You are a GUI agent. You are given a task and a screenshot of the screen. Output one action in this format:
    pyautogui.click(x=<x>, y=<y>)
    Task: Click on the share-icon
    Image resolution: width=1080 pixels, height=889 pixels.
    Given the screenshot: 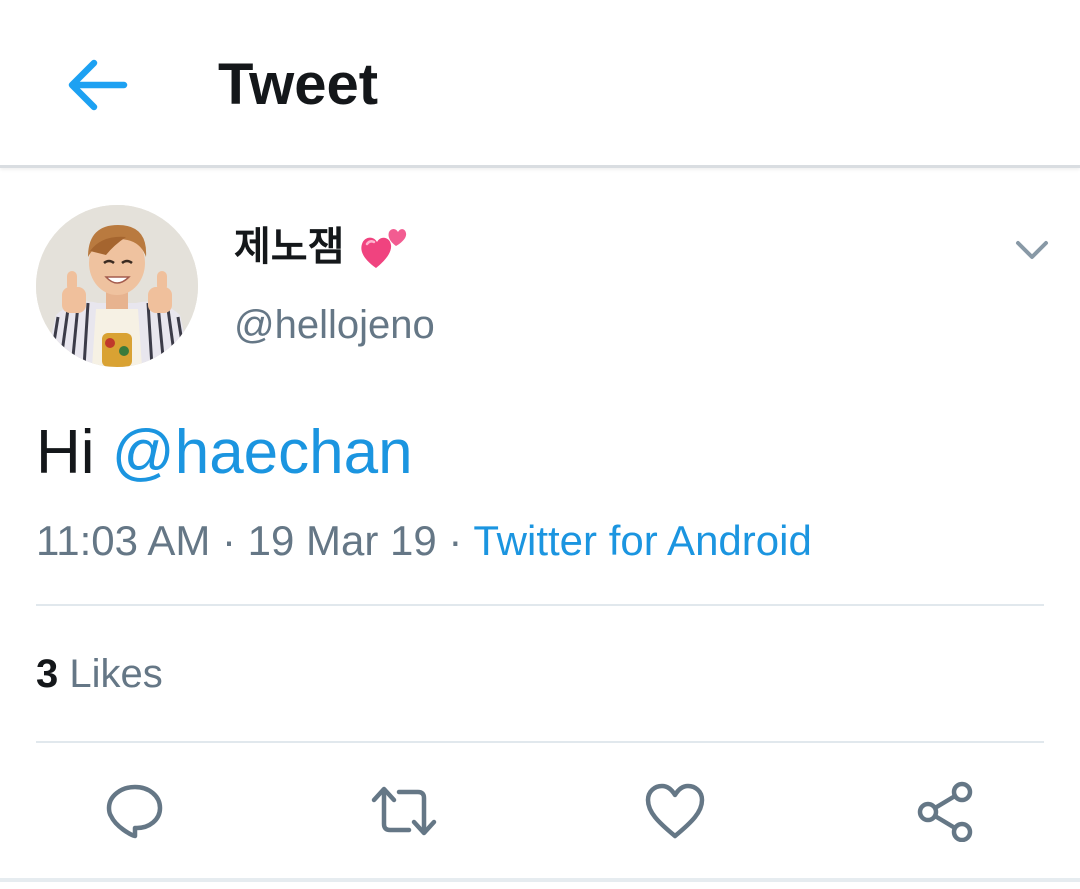 What is the action you would take?
    pyautogui.click(x=945, y=811)
    